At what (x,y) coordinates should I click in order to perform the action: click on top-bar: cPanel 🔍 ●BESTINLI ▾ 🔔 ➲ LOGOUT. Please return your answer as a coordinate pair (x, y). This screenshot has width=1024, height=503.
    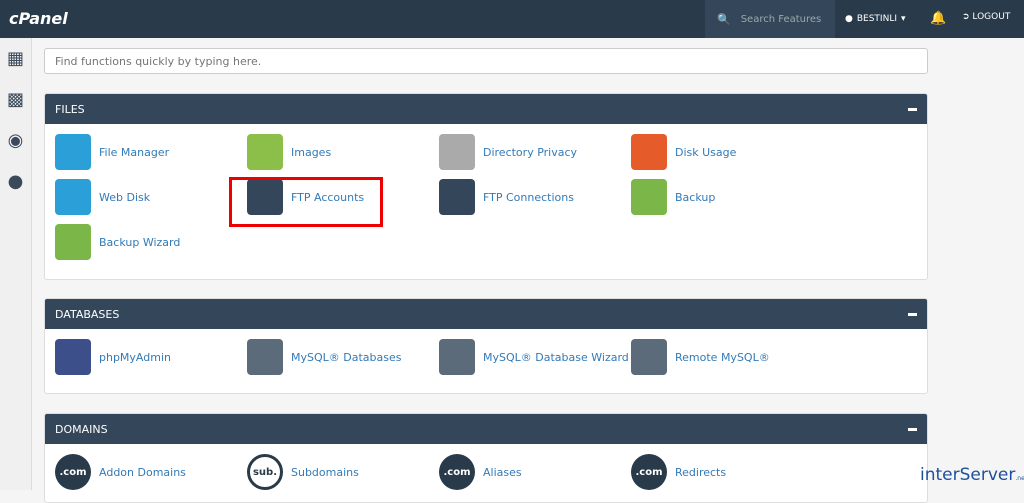
    Looking at the image, I should click on (512, 19).